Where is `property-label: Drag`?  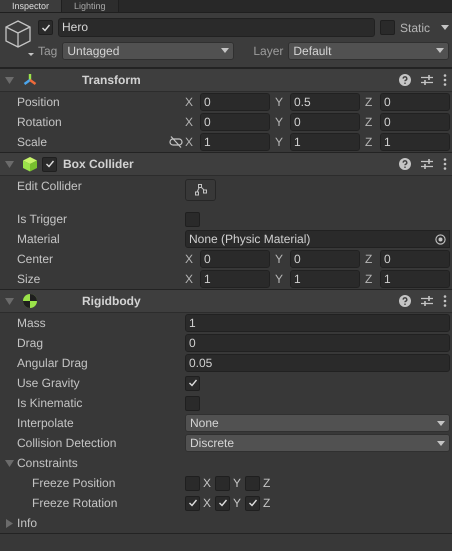
property-label: Drag is located at coordinates (30, 343).